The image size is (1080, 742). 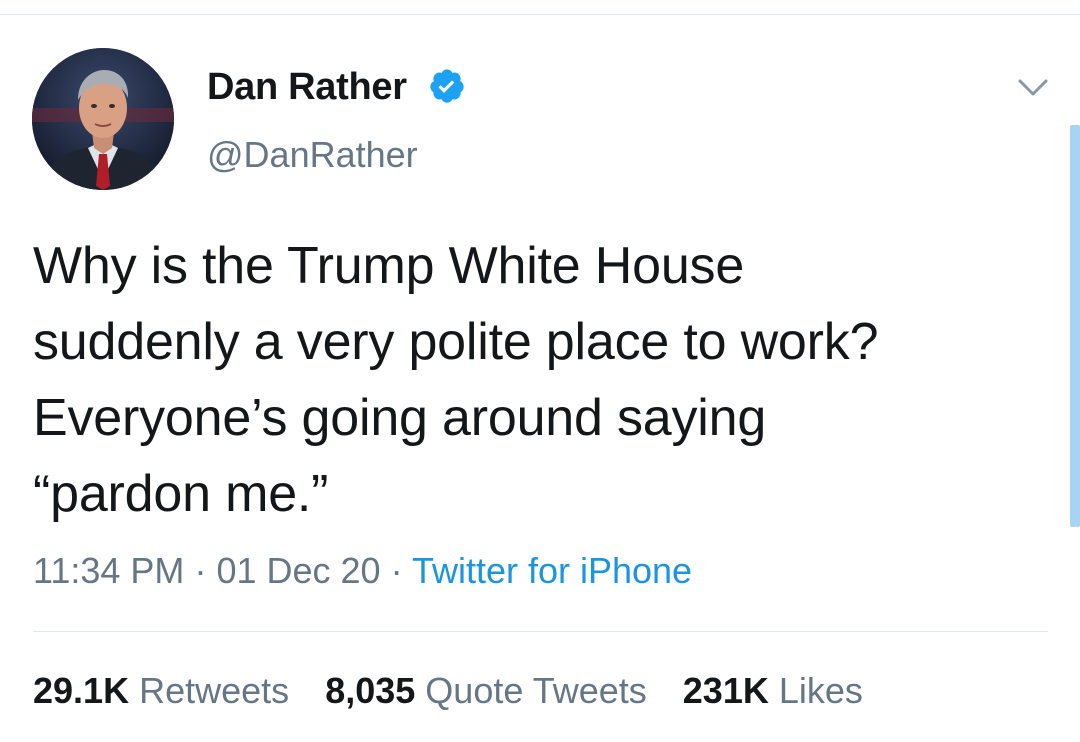 I want to click on tweet-text-line: Why is the Trump White House, so click(x=389, y=266).